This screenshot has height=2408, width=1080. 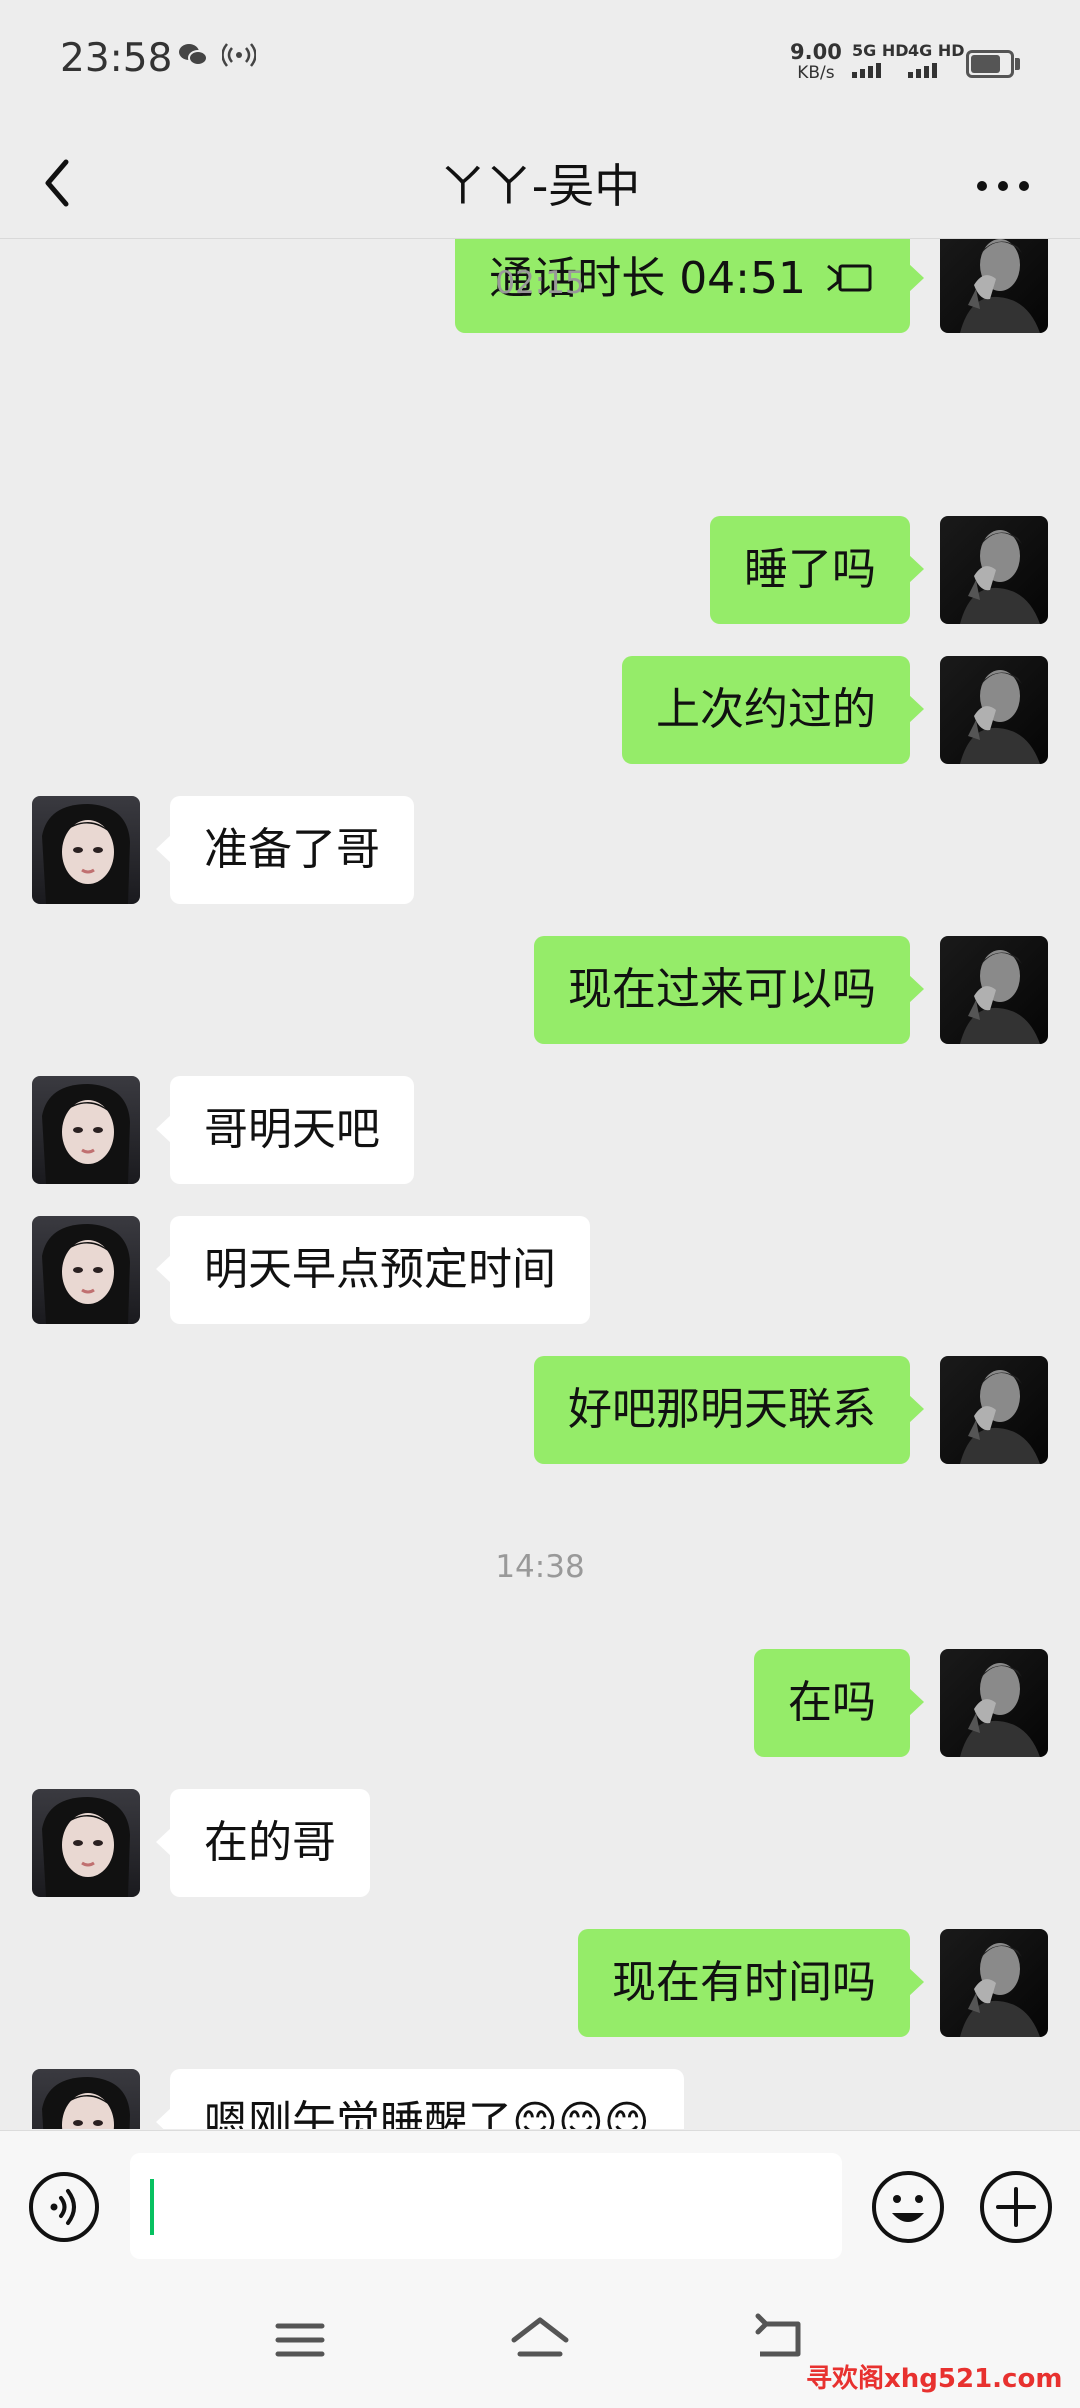 I want to click on network-speed-value: 9.00, so click(x=816, y=52).